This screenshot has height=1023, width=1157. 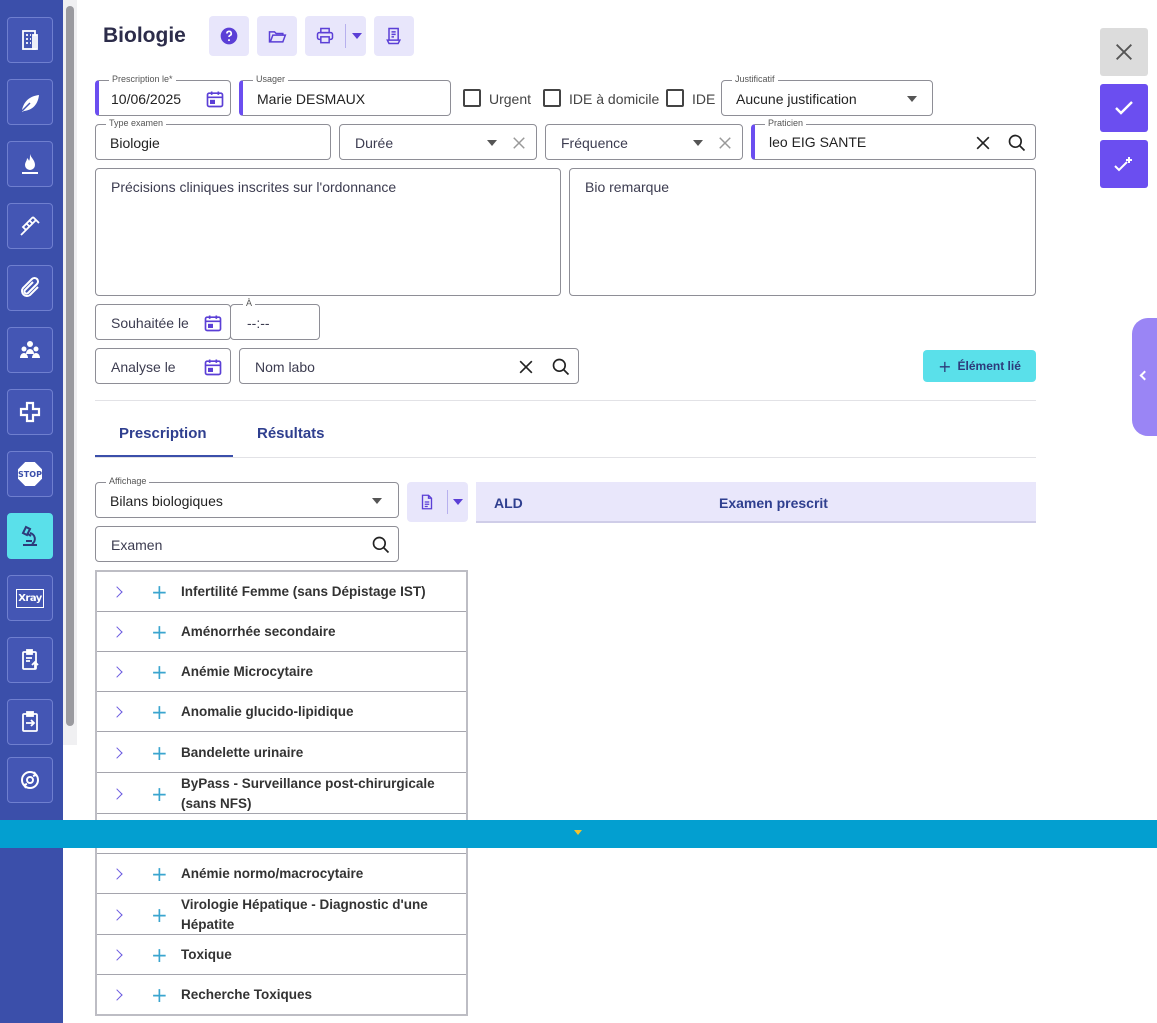 I want to click on list-item: + Infertilité Femme (sans Dépistage IST), so click(x=281, y=592).